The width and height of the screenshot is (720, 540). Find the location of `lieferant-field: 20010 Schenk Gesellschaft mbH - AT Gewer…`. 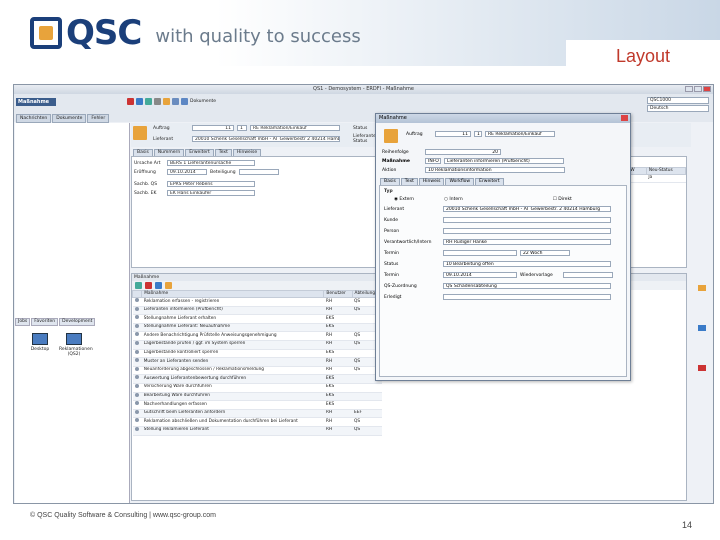

lieferant-field: 20010 Schenk Gesellschaft mbH - AT Gewer… is located at coordinates (266, 139).